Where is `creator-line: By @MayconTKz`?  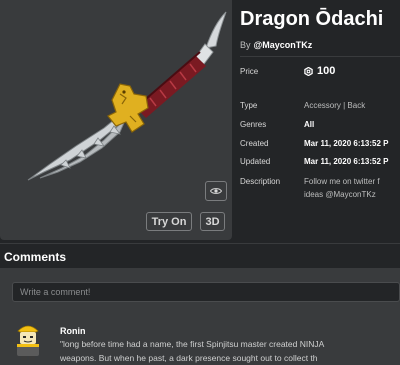
creator-line: By @MayconTKz is located at coordinates (276, 45).